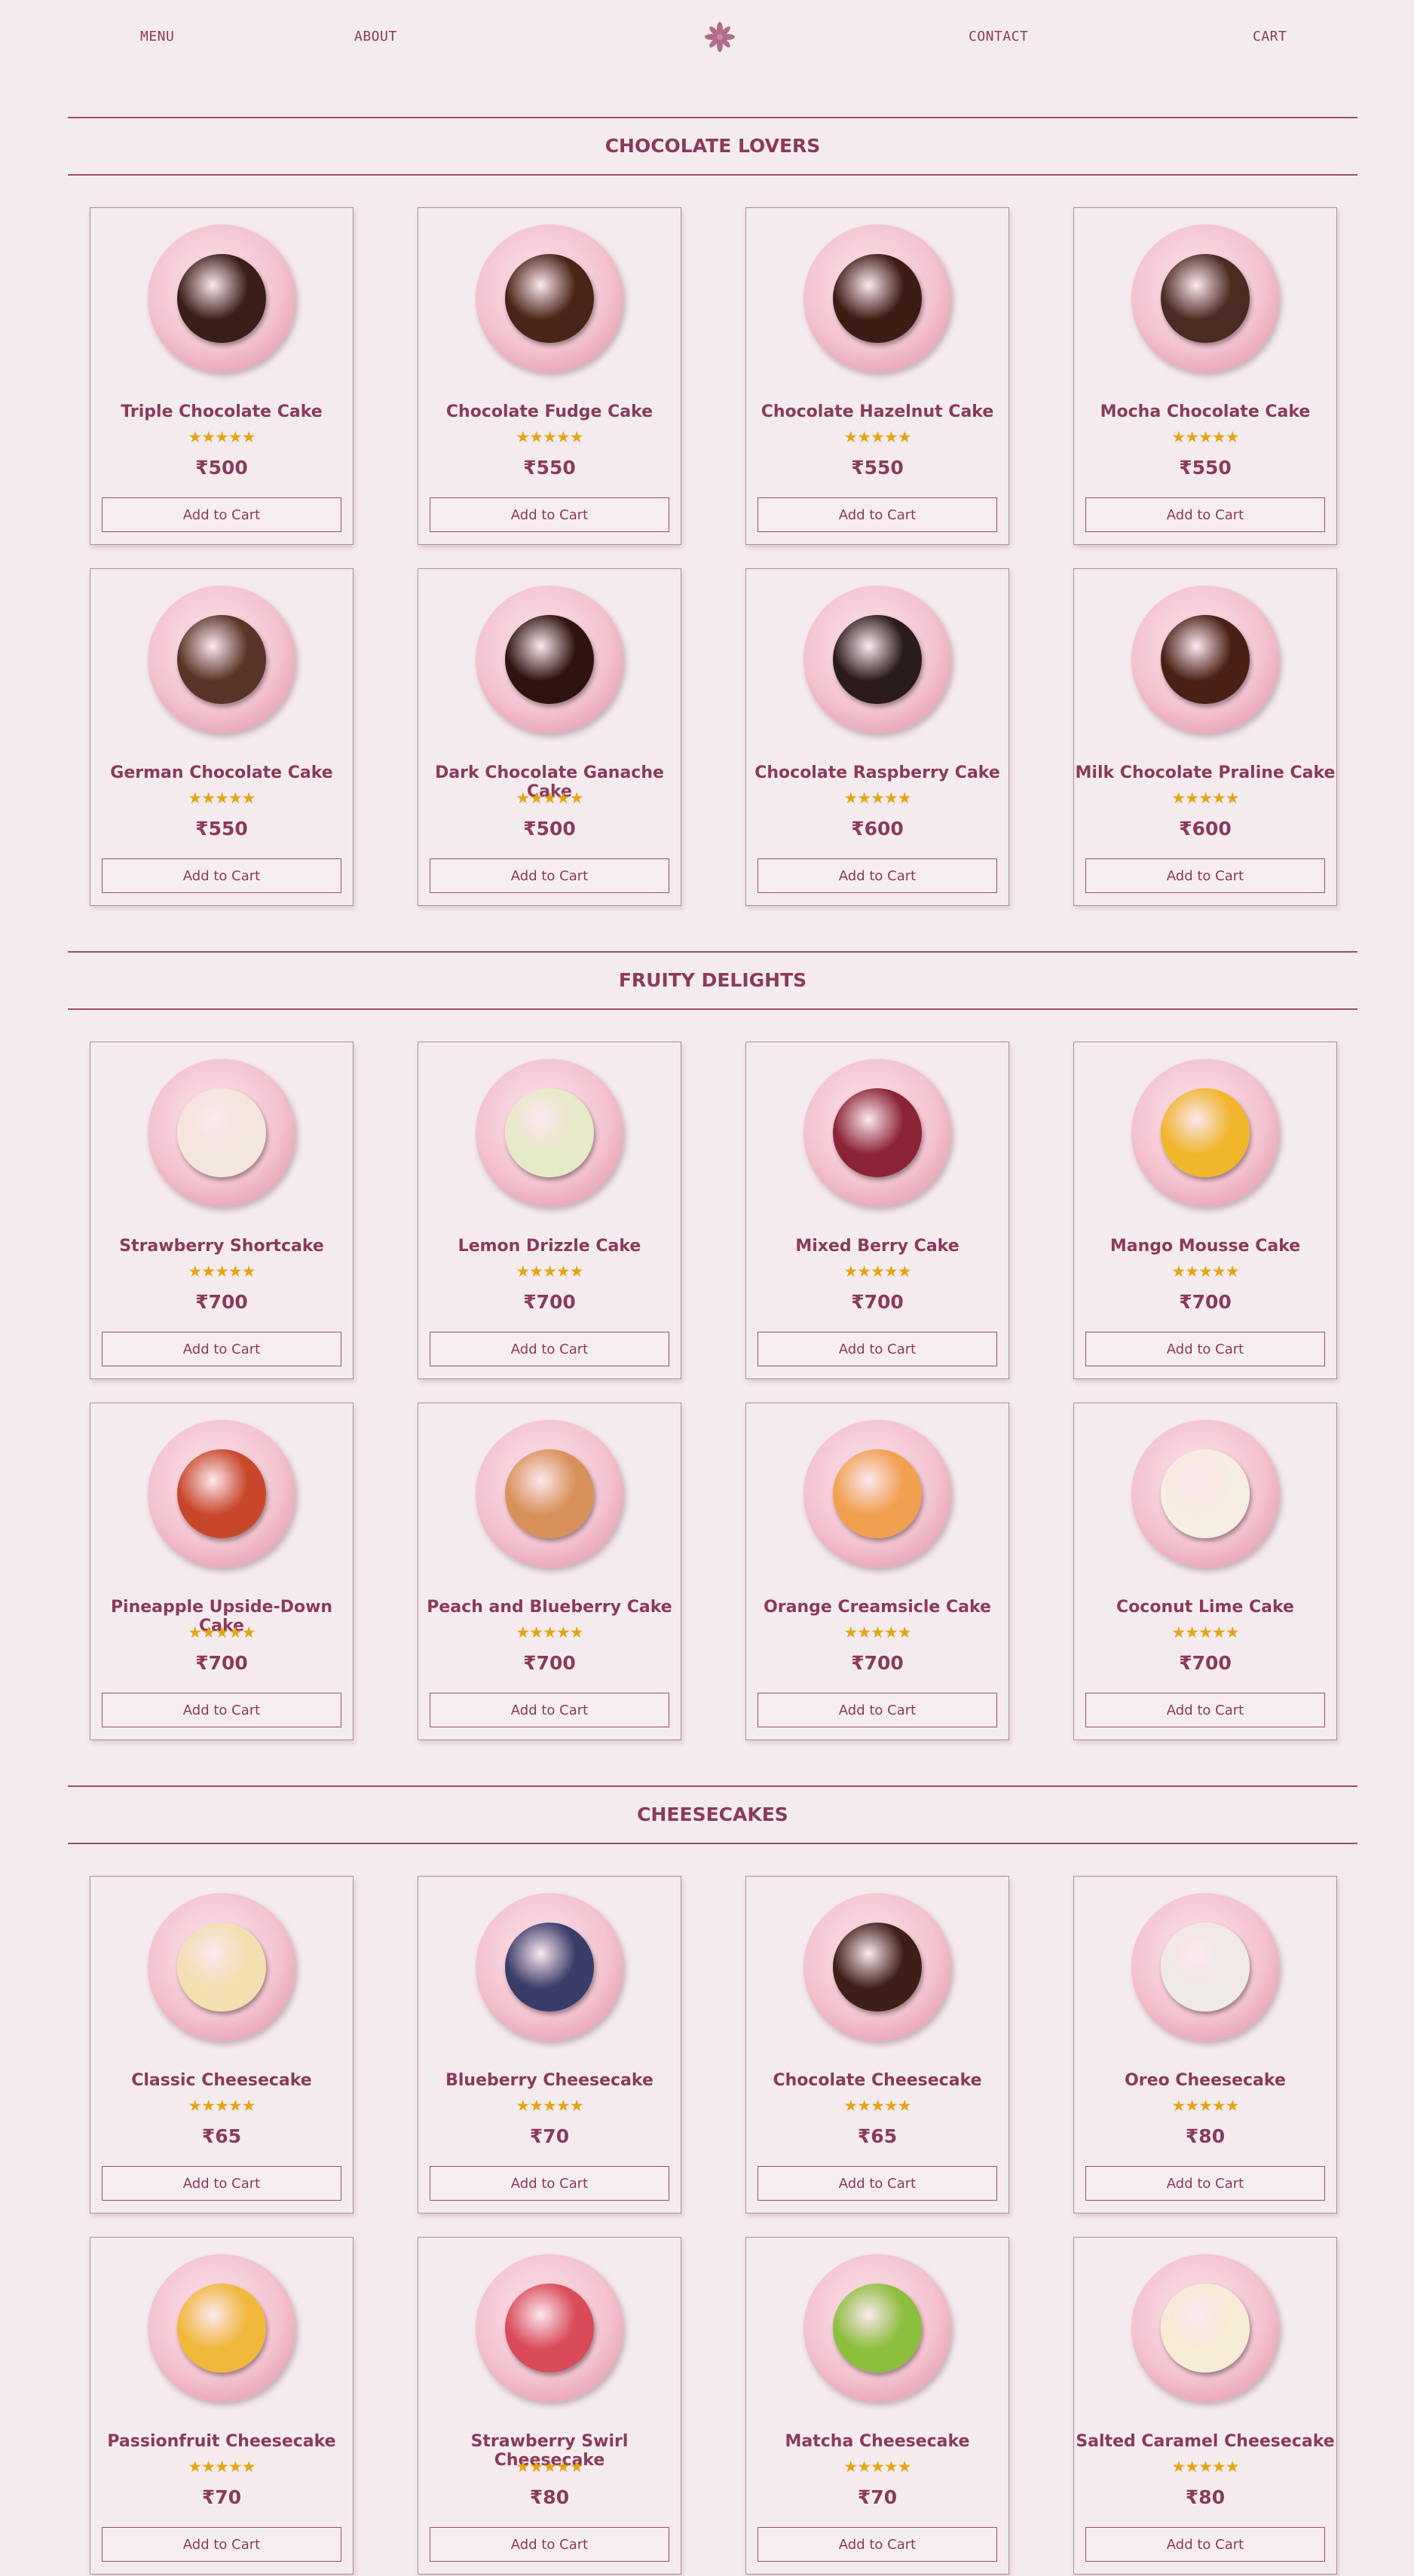 This screenshot has height=2576, width=1414. What do you see at coordinates (877, 2081) in the screenshot?
I see `product-name: Chocolate Cheesecake` at bounding box center [877, 2081].